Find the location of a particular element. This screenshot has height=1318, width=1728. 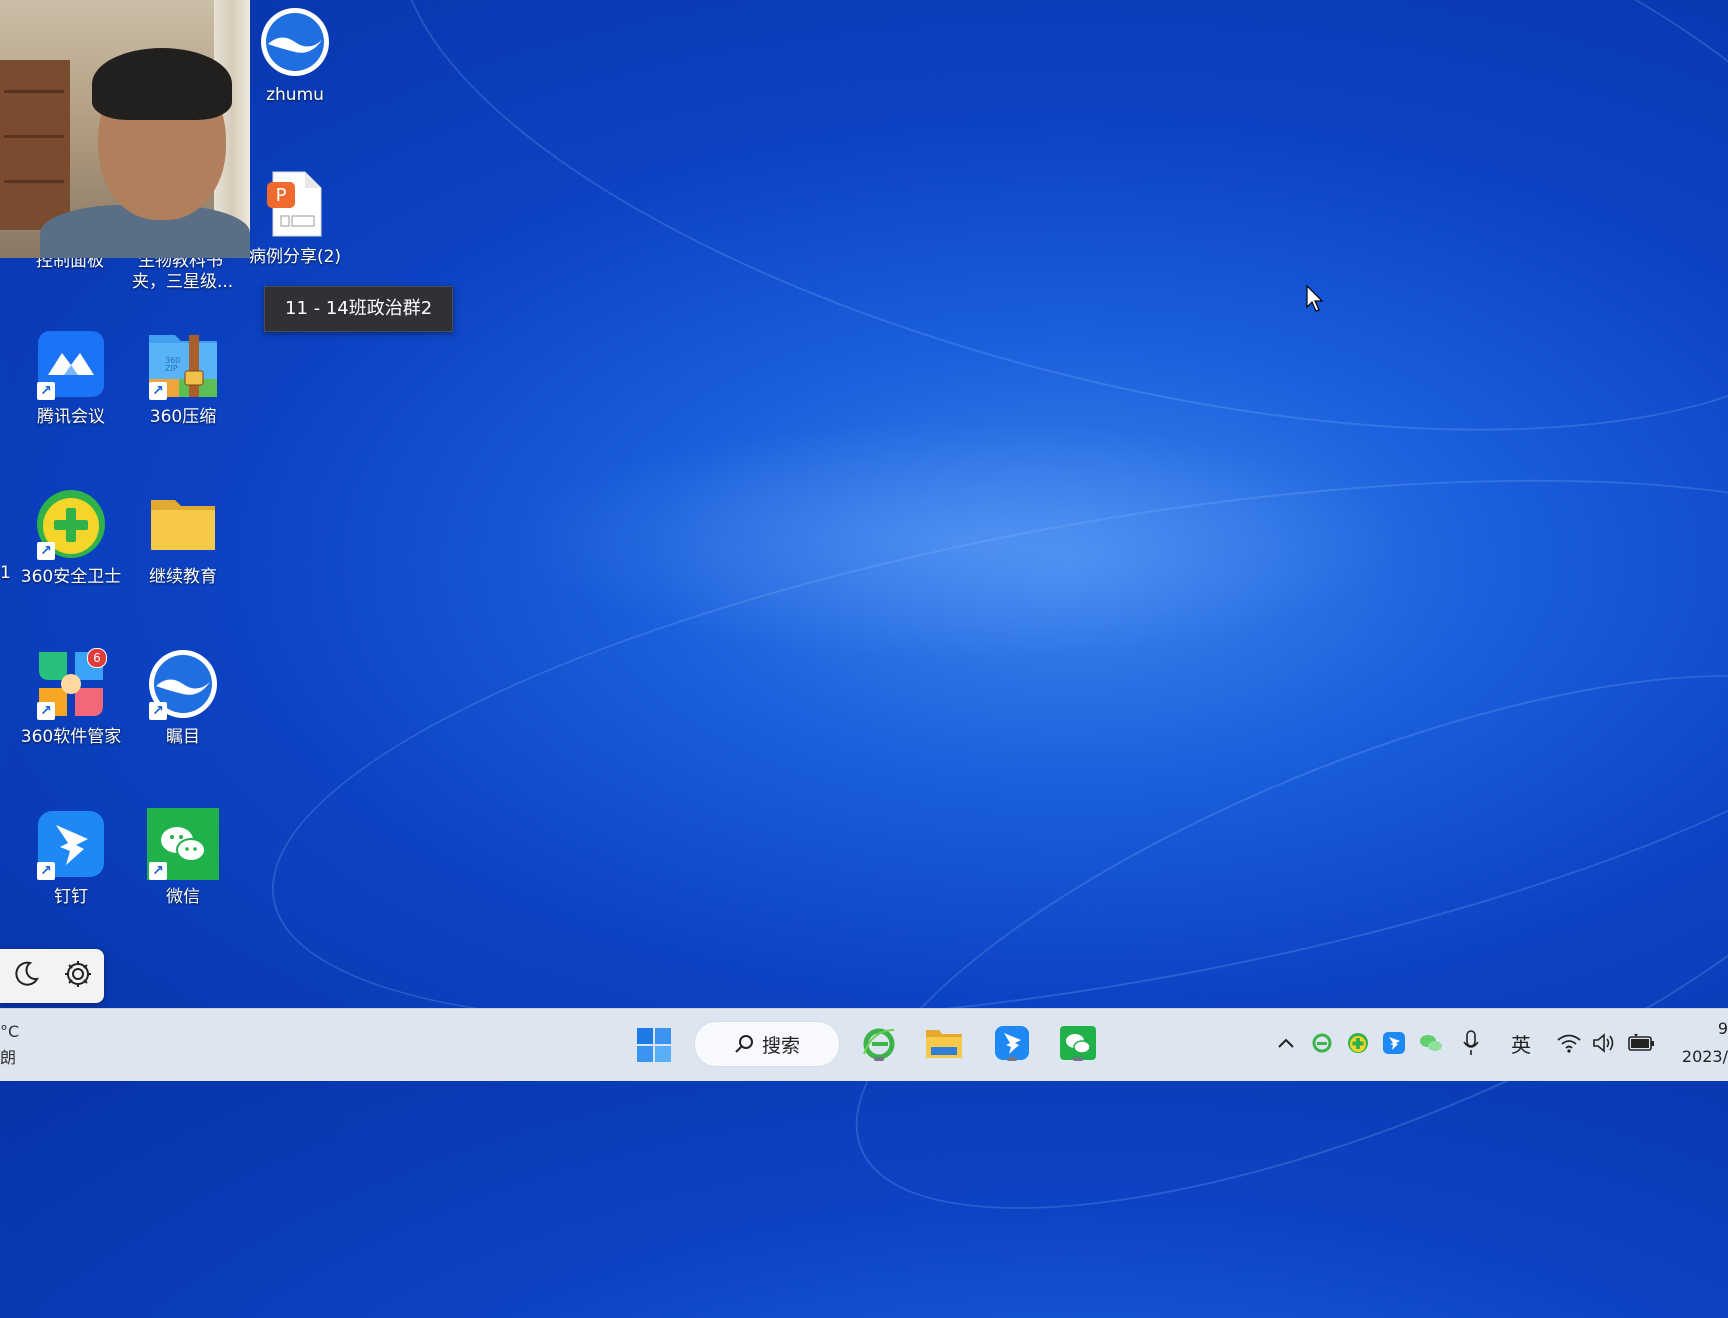

weather-condition: 朗 is located at coordinates (8, 1057).